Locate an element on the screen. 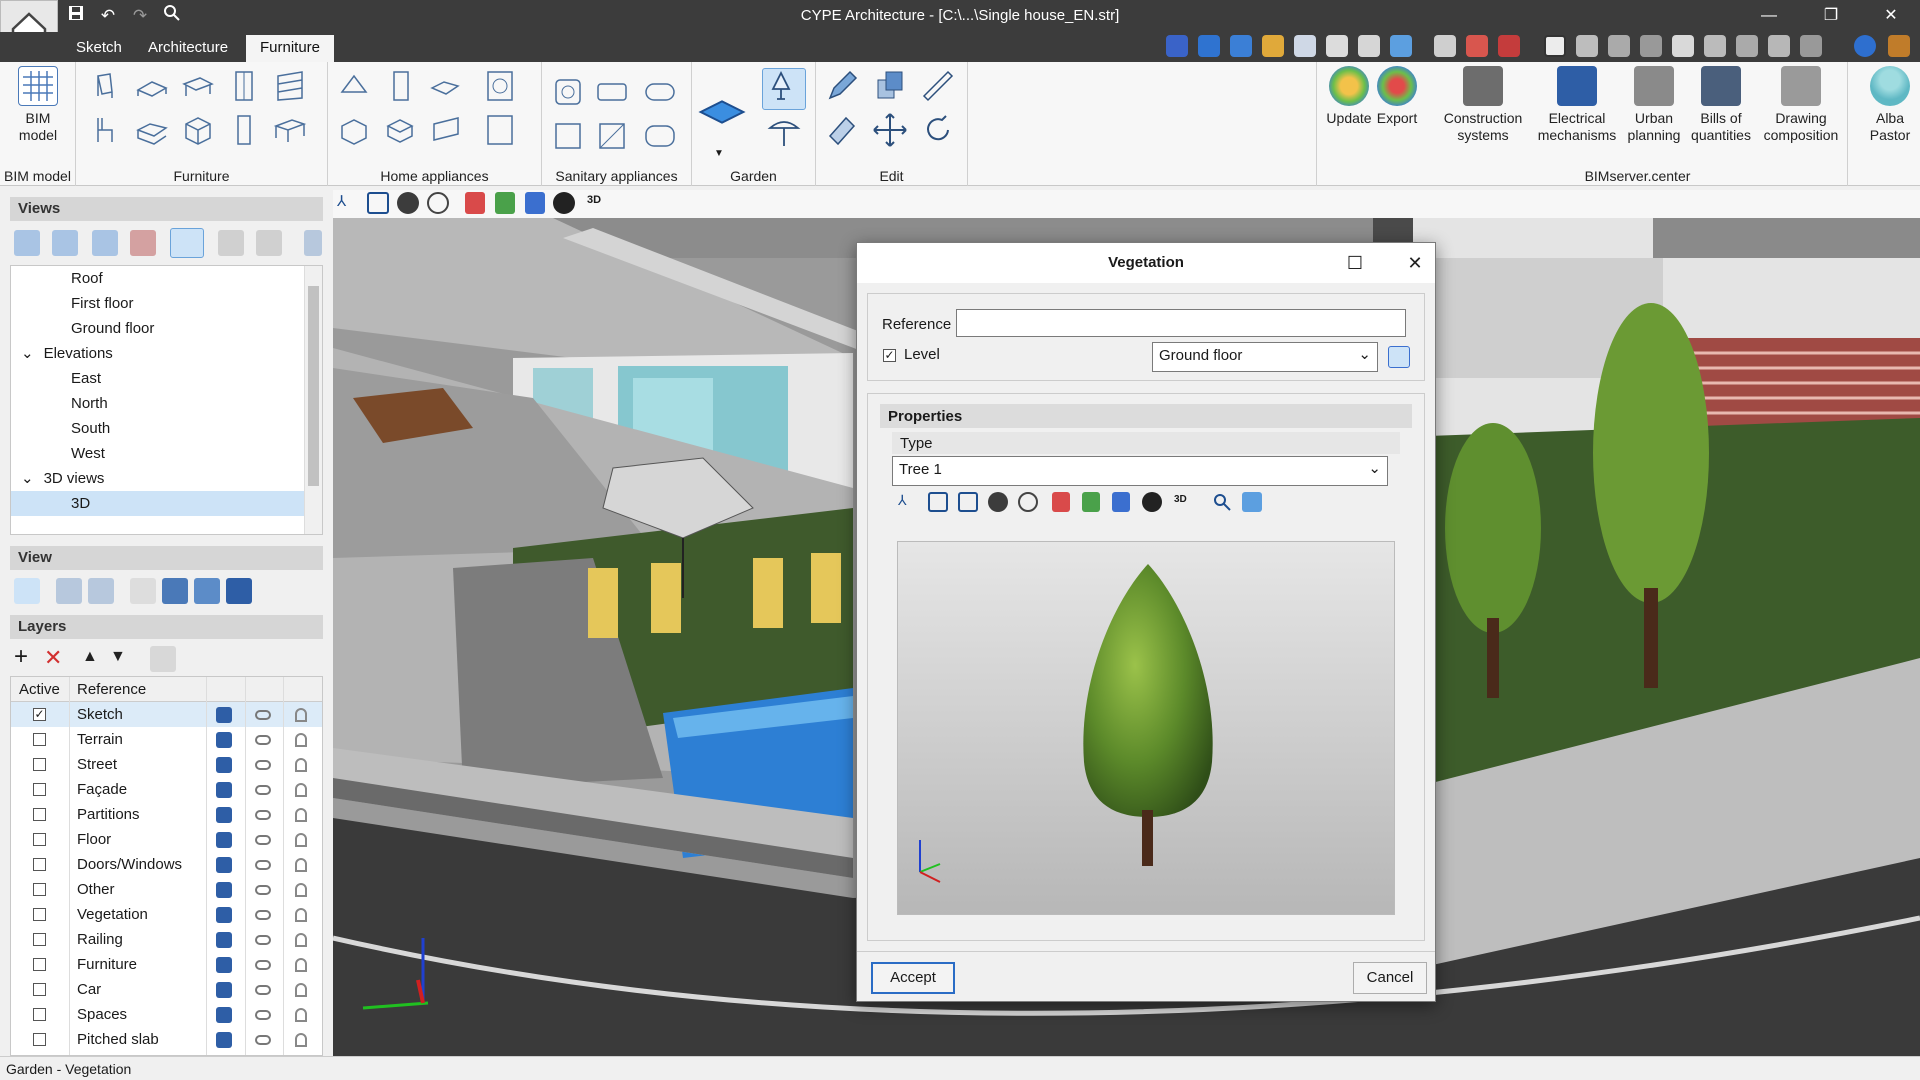 The width and height of the screenshot is (1920, 1080). orbit-view-icon is located at coordinates (1028, 502).